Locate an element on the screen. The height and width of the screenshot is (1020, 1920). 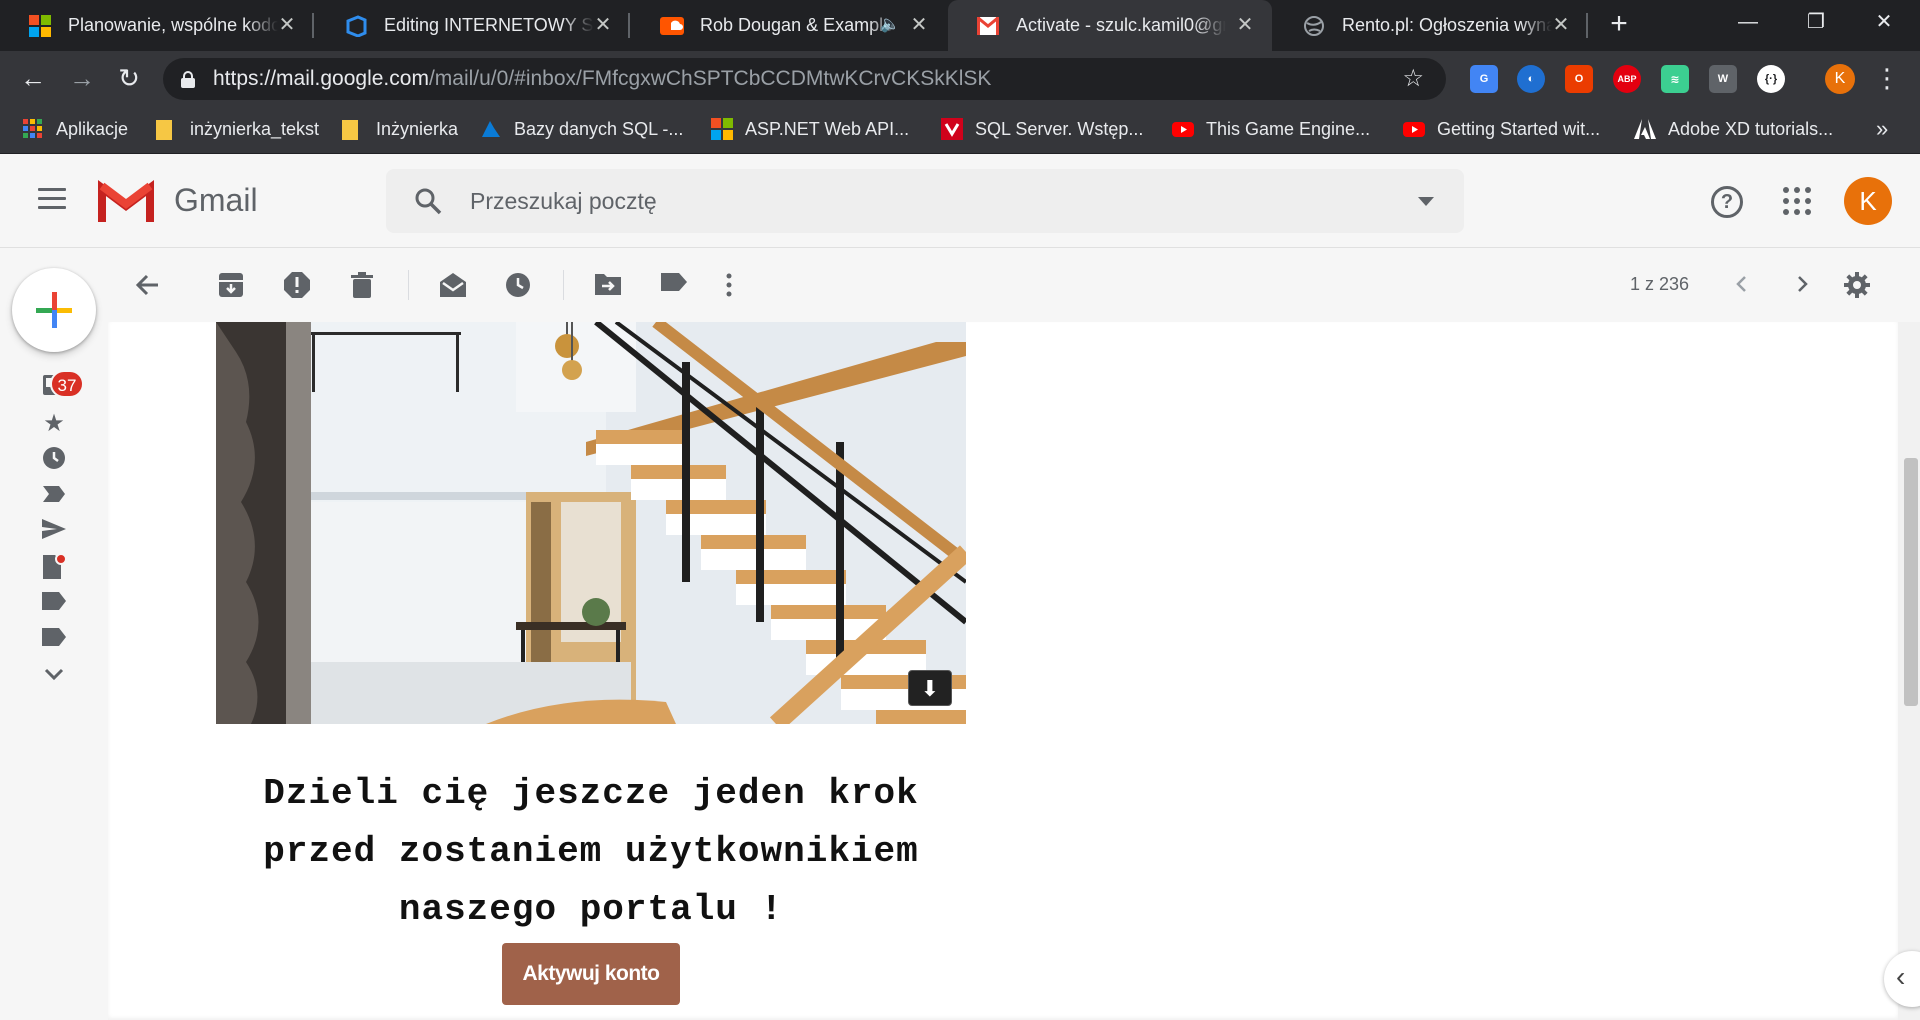
gmail-logo-icon is located at coordinates (126, 201).